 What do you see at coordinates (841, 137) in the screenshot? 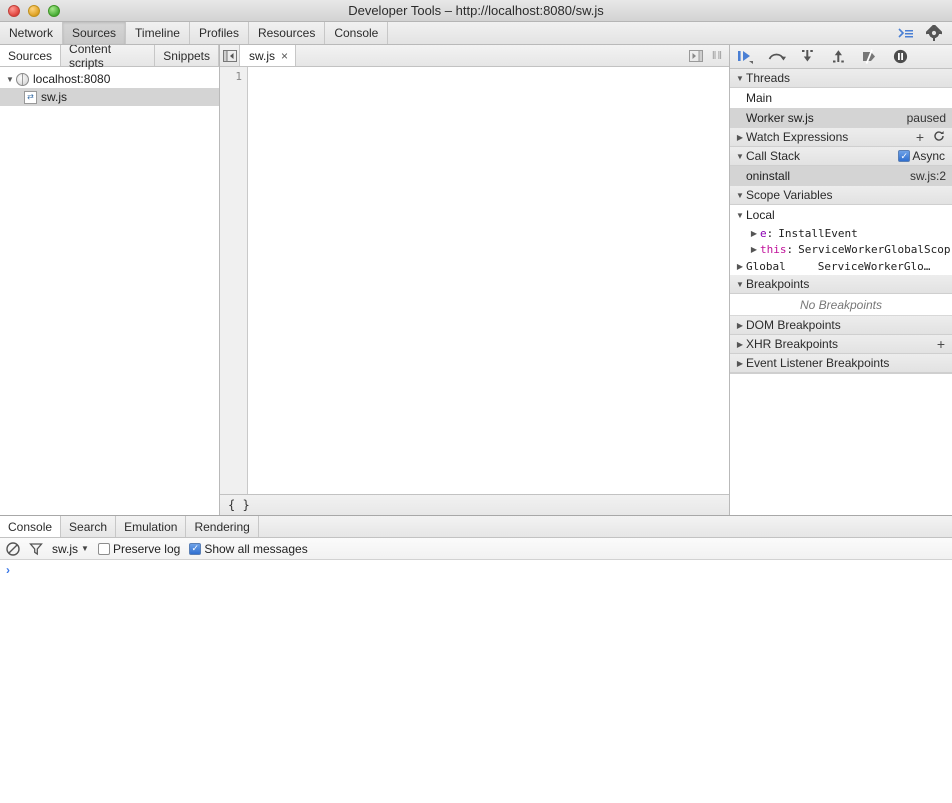
I see `section-watch-expressions-header: ▶ Watch Expressions +` at bounding box center [841, 137].